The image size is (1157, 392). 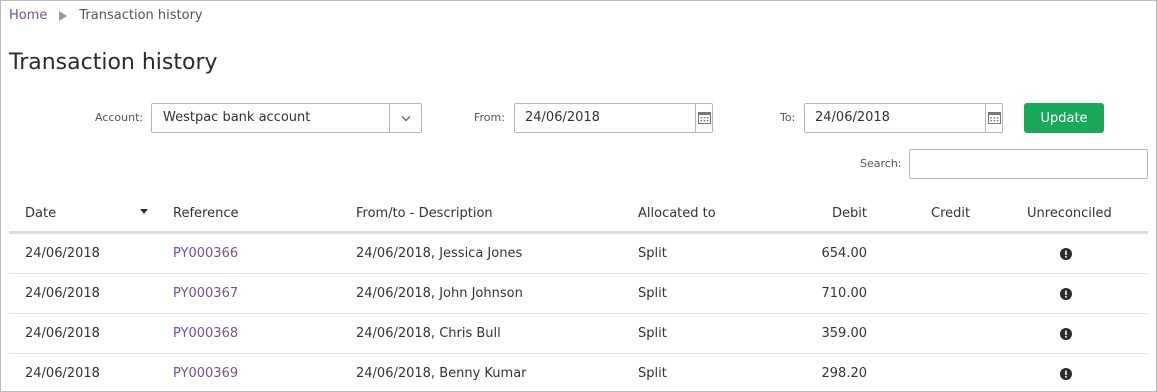 What do you see at coordinates (144, 211) in the screenshot?
I see `sort-desc-icon` at bounding box center [144, 211].